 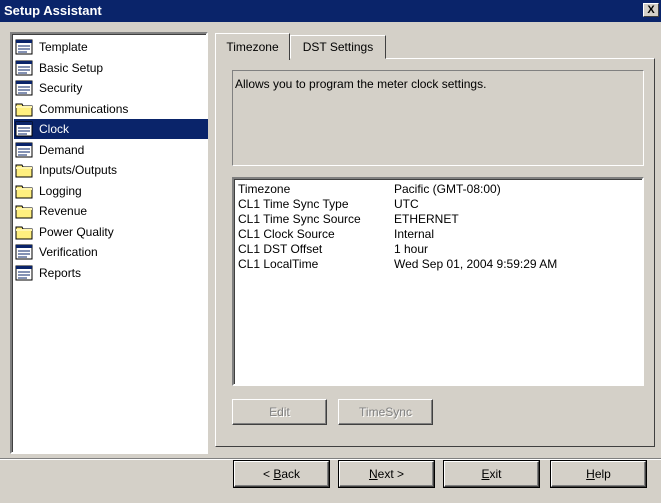 What do you see at coordinates (111, 68) in the screenshot?
I see `tree-item-basic-setup: Basic Setup` at bounding box center [111, 68].